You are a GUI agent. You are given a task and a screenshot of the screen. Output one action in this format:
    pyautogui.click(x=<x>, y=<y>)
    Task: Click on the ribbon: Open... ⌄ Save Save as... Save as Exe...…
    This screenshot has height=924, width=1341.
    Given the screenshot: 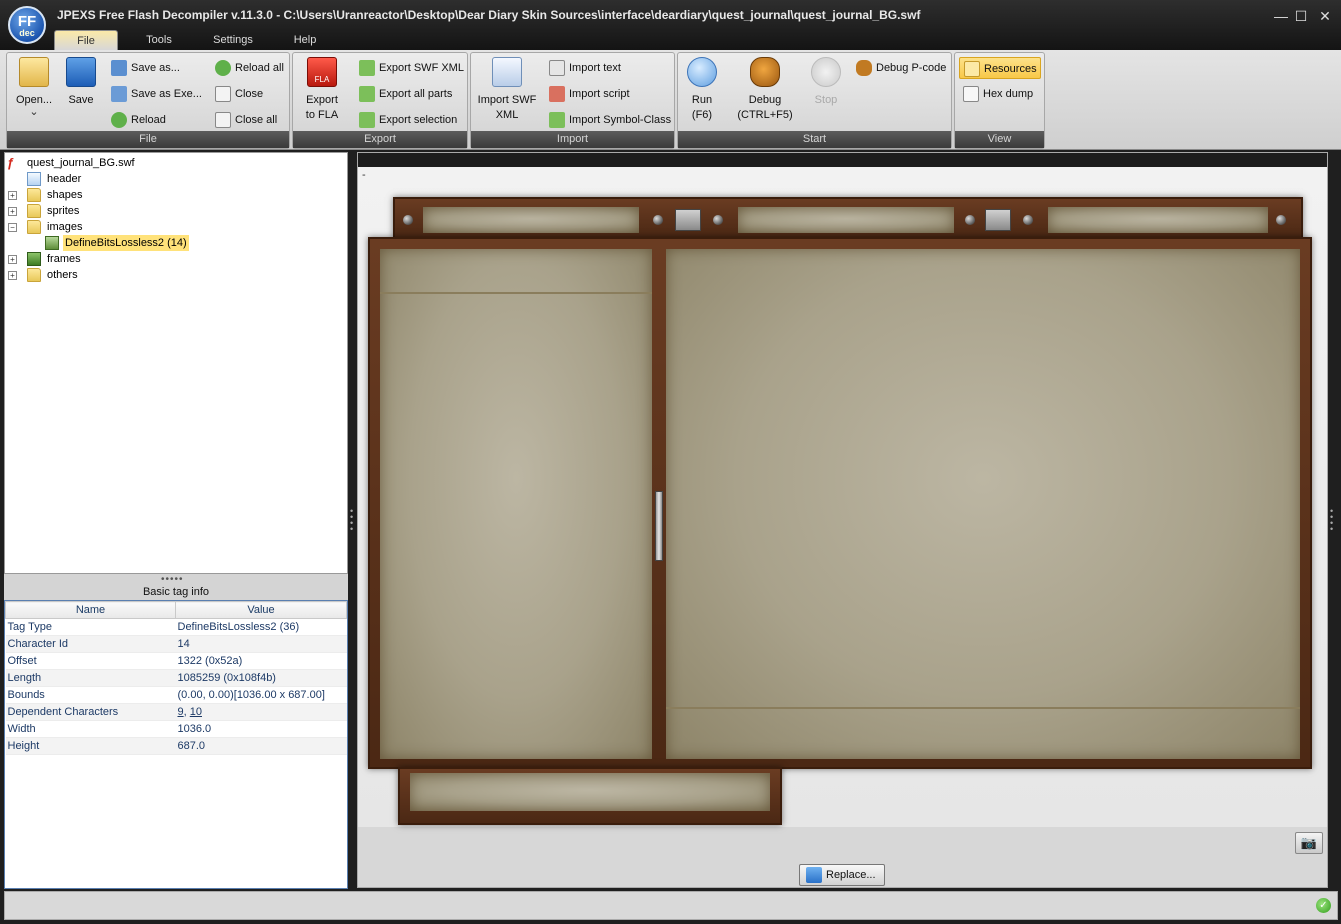 What is the action you would take?
    pyautogui.click(x=670, y=100)
    